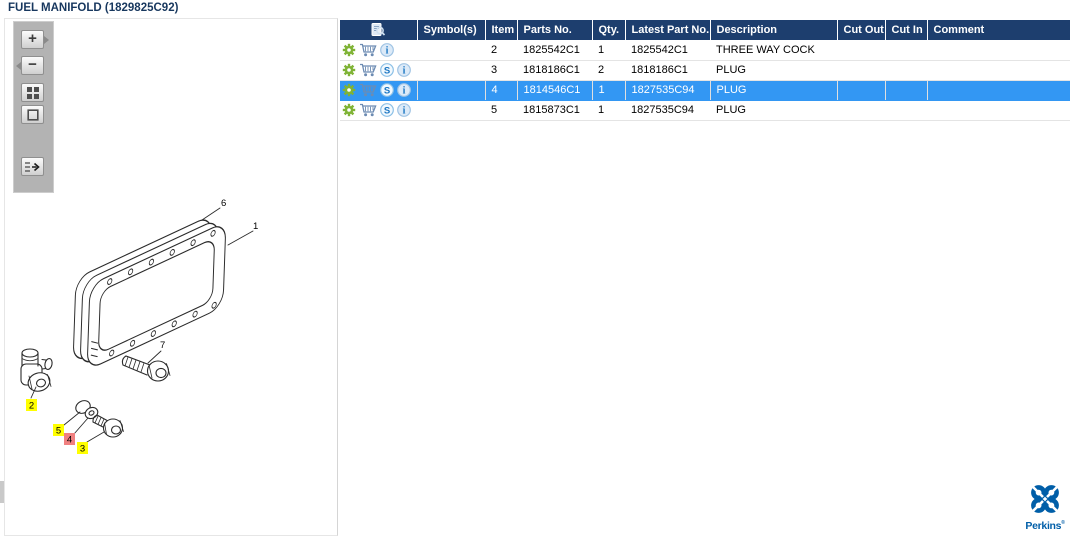 Image resolution: width=1070 pixels, height=536 pixels. I want to click on column-header-latest-part-no: Latest Part No., so click(668, 30).